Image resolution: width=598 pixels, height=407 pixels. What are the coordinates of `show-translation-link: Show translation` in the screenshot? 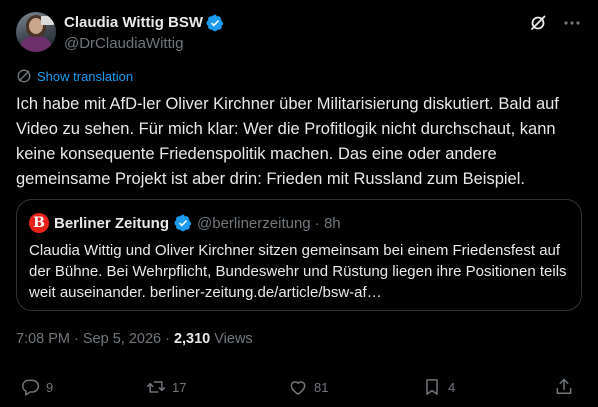 It's located at (74, 76).